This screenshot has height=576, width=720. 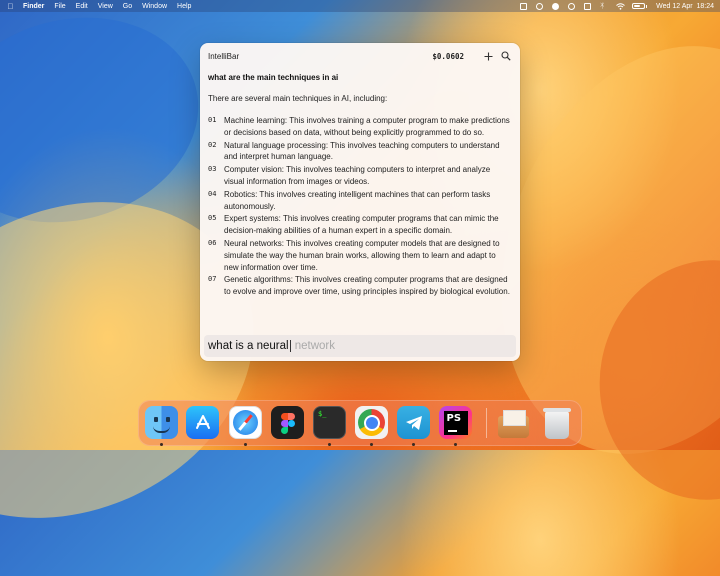 I want to click on menu-help: Help, so click(x=184, y=6).